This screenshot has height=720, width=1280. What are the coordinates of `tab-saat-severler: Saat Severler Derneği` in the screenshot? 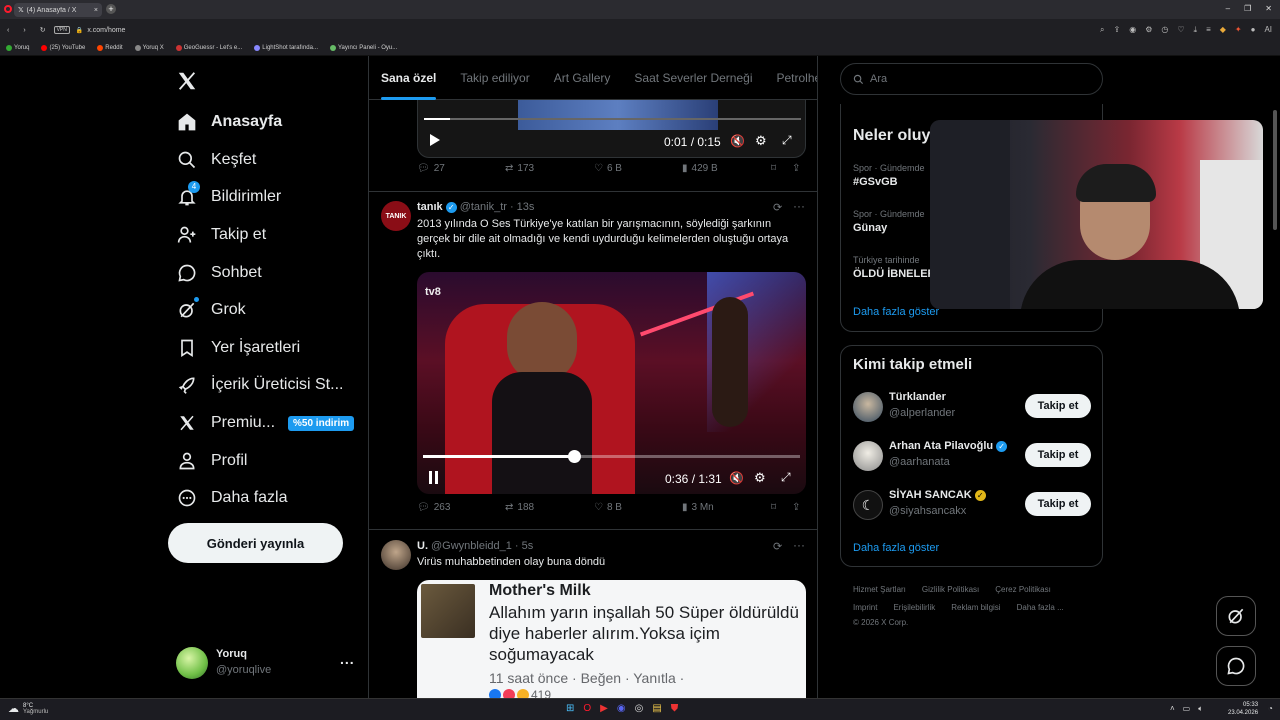 It's located at (693, 78).